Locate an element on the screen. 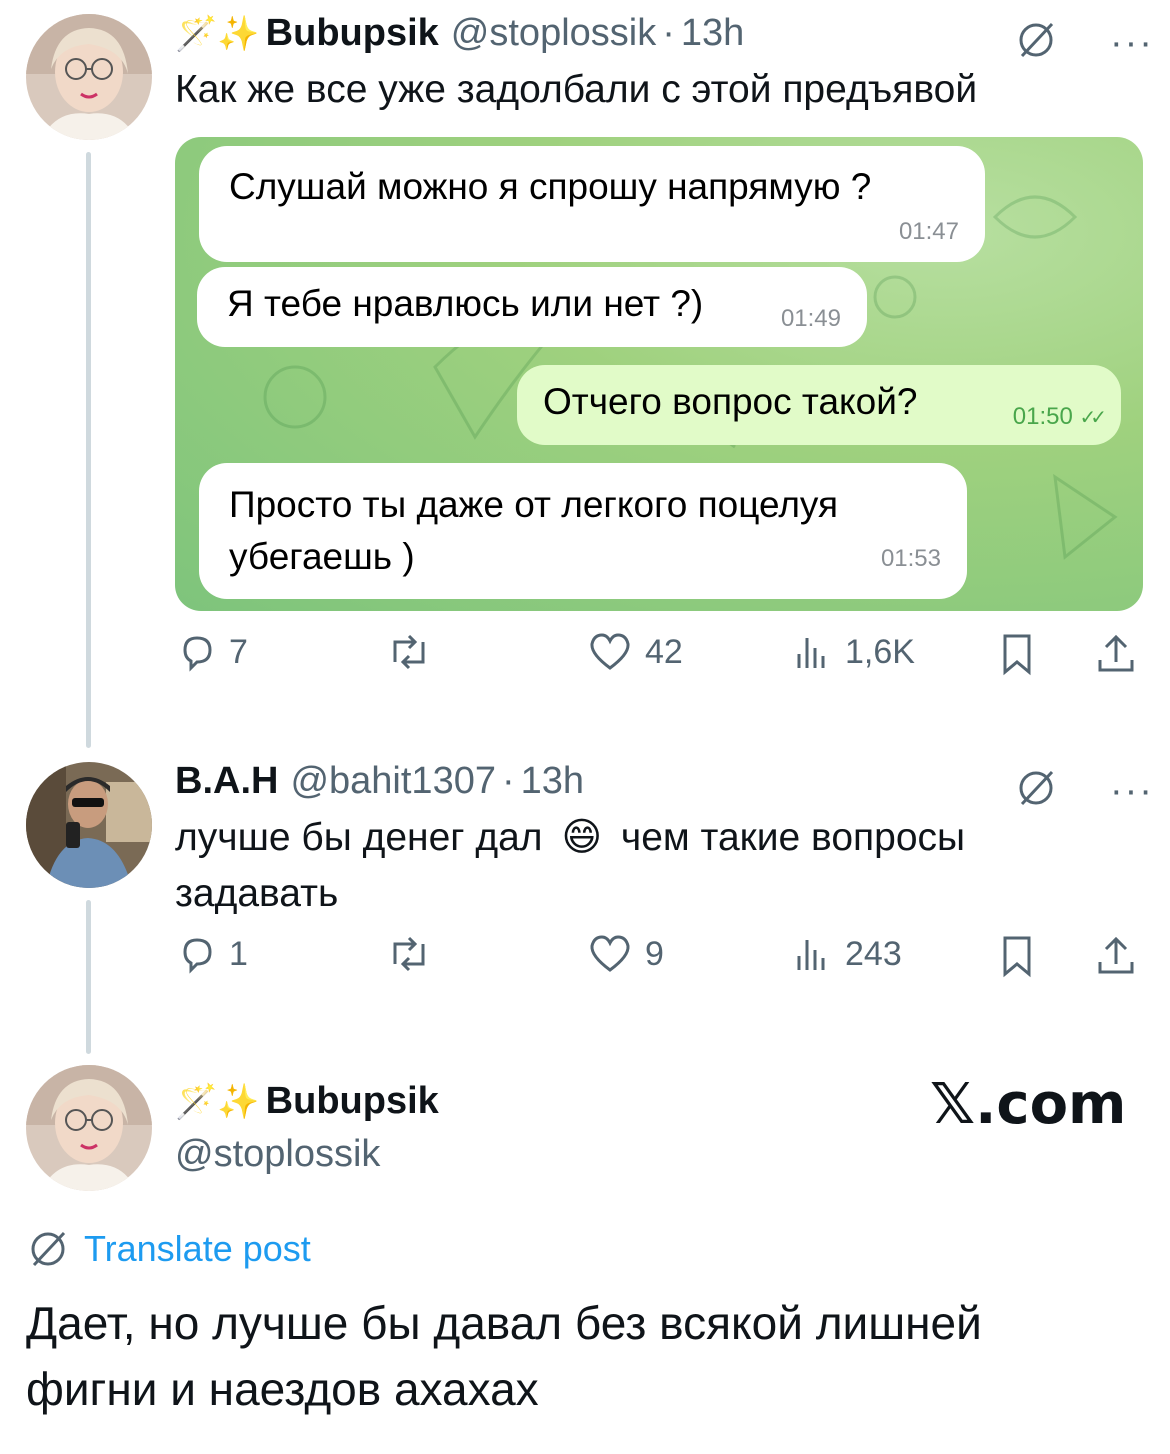 The height and width of the screenshot is (1454, 1170). tweet-header: B.A.H @bahit1307 · 13h is located at coordinates (379, 781).